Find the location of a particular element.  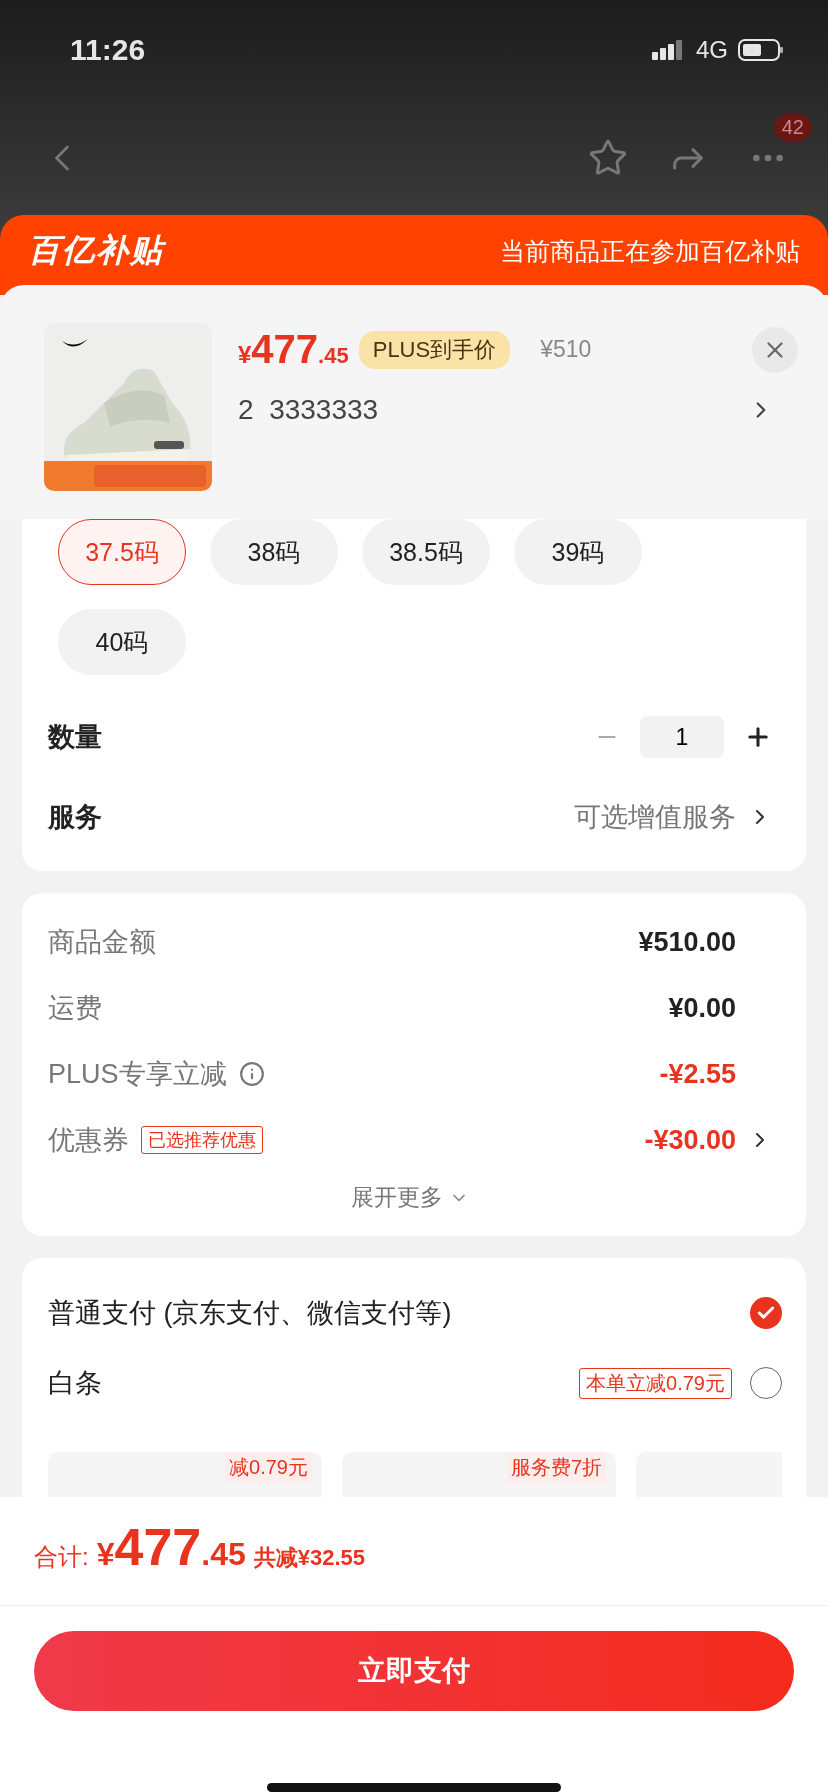

banner-text: 当前商品正在参加百亿补贴 is located at coordinates (650, 251).